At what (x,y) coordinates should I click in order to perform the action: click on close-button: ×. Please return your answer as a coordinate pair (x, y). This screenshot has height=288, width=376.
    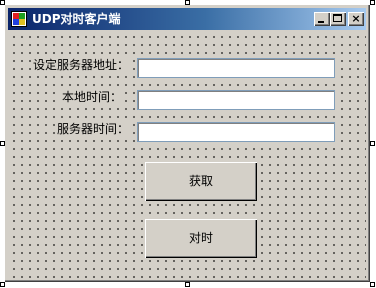
    Looking at the image, I should click on (356, 19).